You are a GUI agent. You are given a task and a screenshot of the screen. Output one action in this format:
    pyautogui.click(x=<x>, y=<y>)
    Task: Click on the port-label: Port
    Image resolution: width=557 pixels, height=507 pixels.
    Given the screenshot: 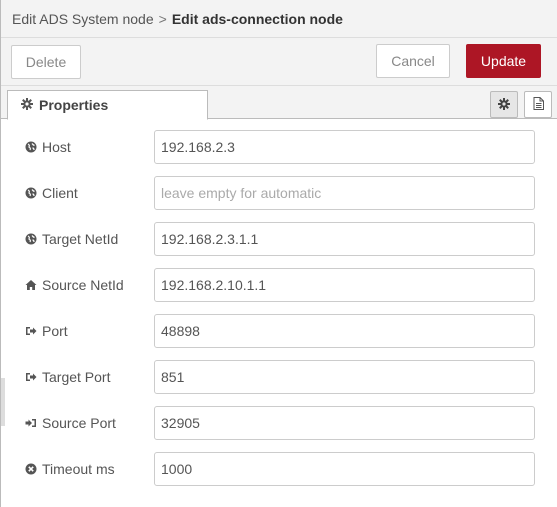 What is the action you would take?
    pyautogui.click(x=46, y=331)
    